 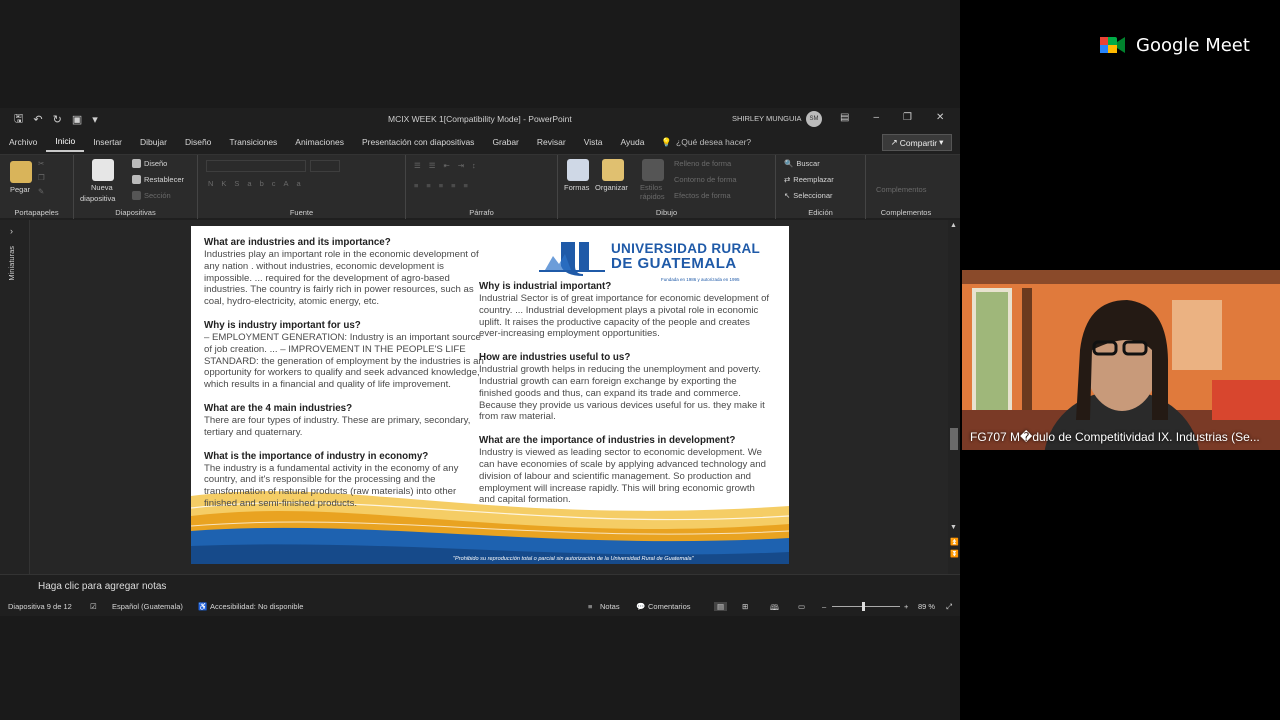 I want to click on shape-outline-button: Contorno de forma, so click(x=705, y=179).